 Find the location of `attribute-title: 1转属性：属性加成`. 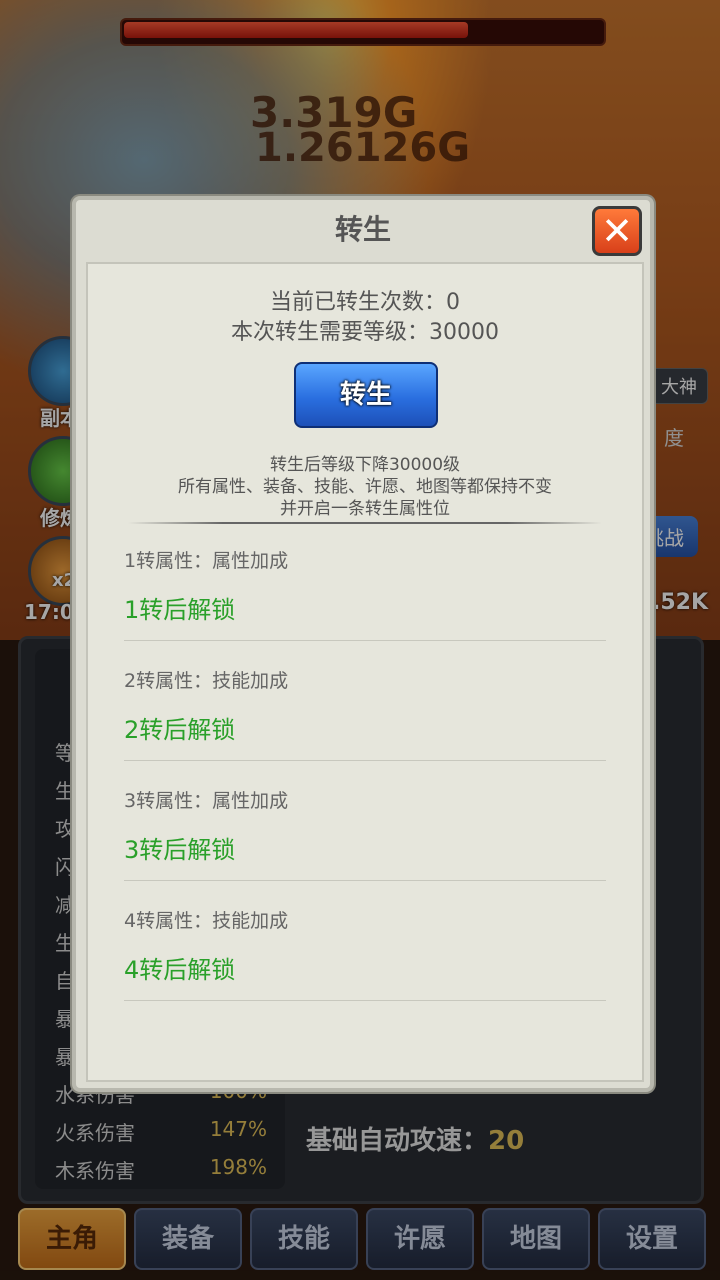

attribute-title: 1转属性：属性加成 is located at coordinates (206, 561).